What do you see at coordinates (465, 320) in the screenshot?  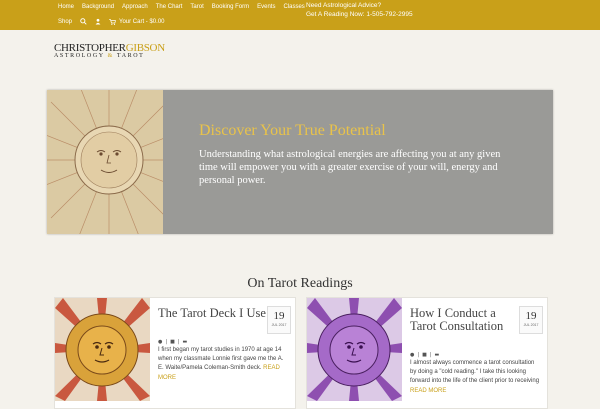 I see `post-title: How I Conduct a Tarot Consultation` at bounding box center [465, 320].